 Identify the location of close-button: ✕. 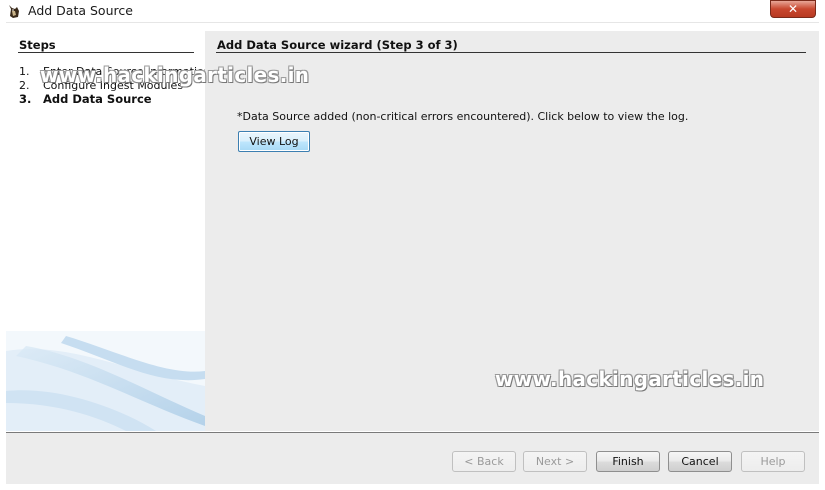
(793, 9).